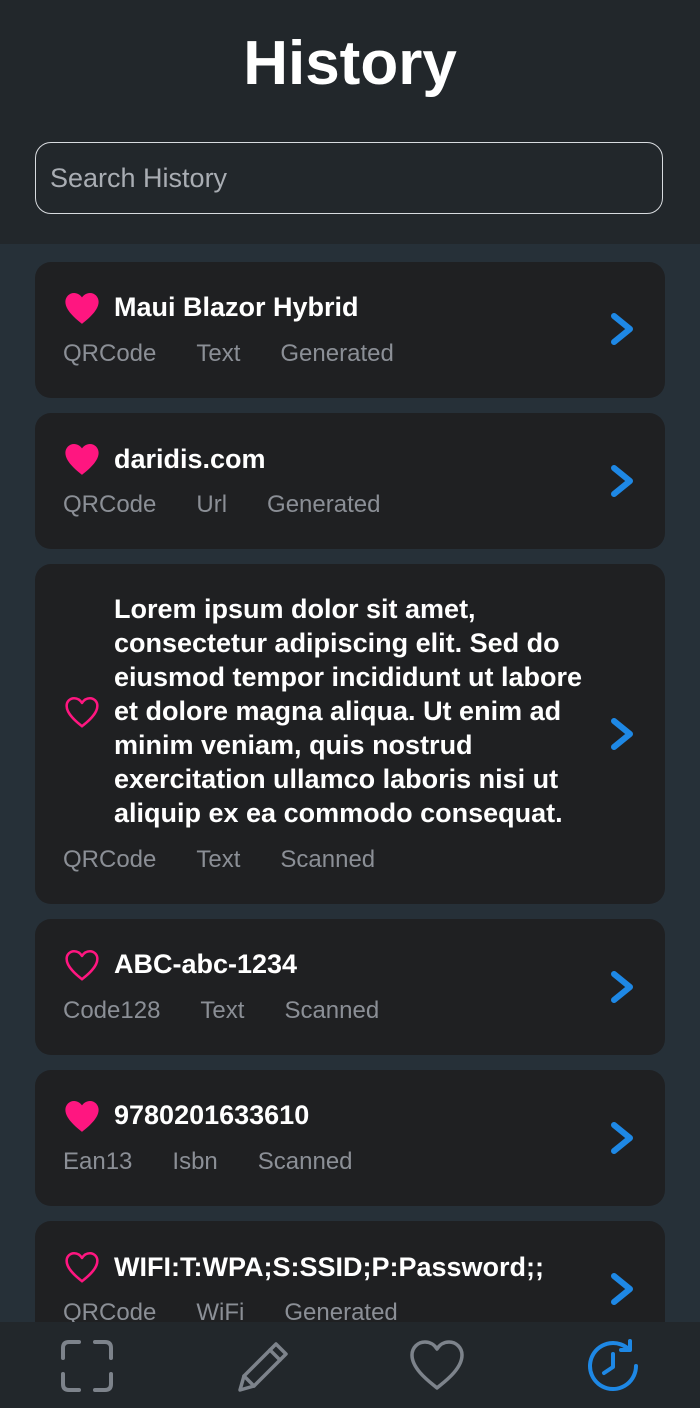 Image resolution: width=700 pixels, height=1408 pixels. I want to click on history-item: ABC-abc-1234 Code128 Text Scanned, so click(350, 987).